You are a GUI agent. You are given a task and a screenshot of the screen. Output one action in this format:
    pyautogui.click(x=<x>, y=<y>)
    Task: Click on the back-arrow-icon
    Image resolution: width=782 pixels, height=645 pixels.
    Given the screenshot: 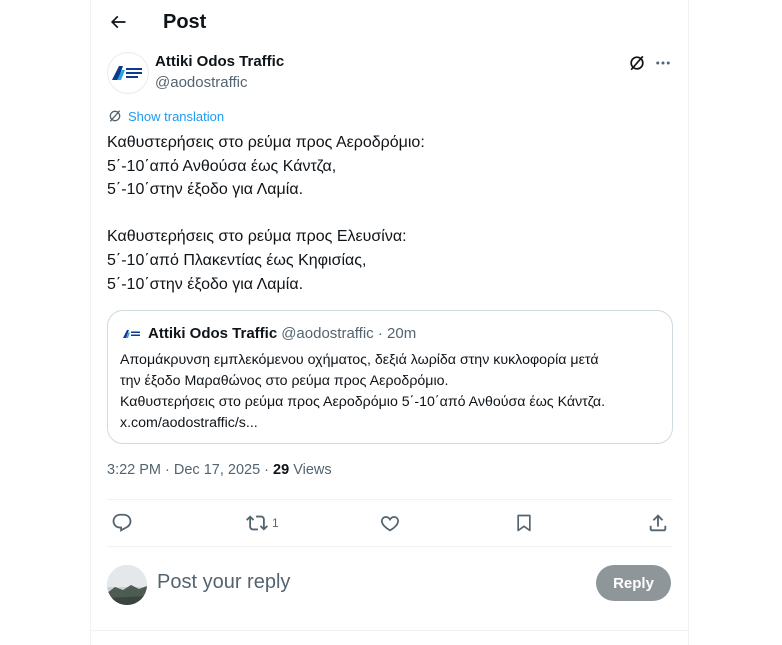 What is the action you would take?
    pyautogui.click(x=118, y=22)
    